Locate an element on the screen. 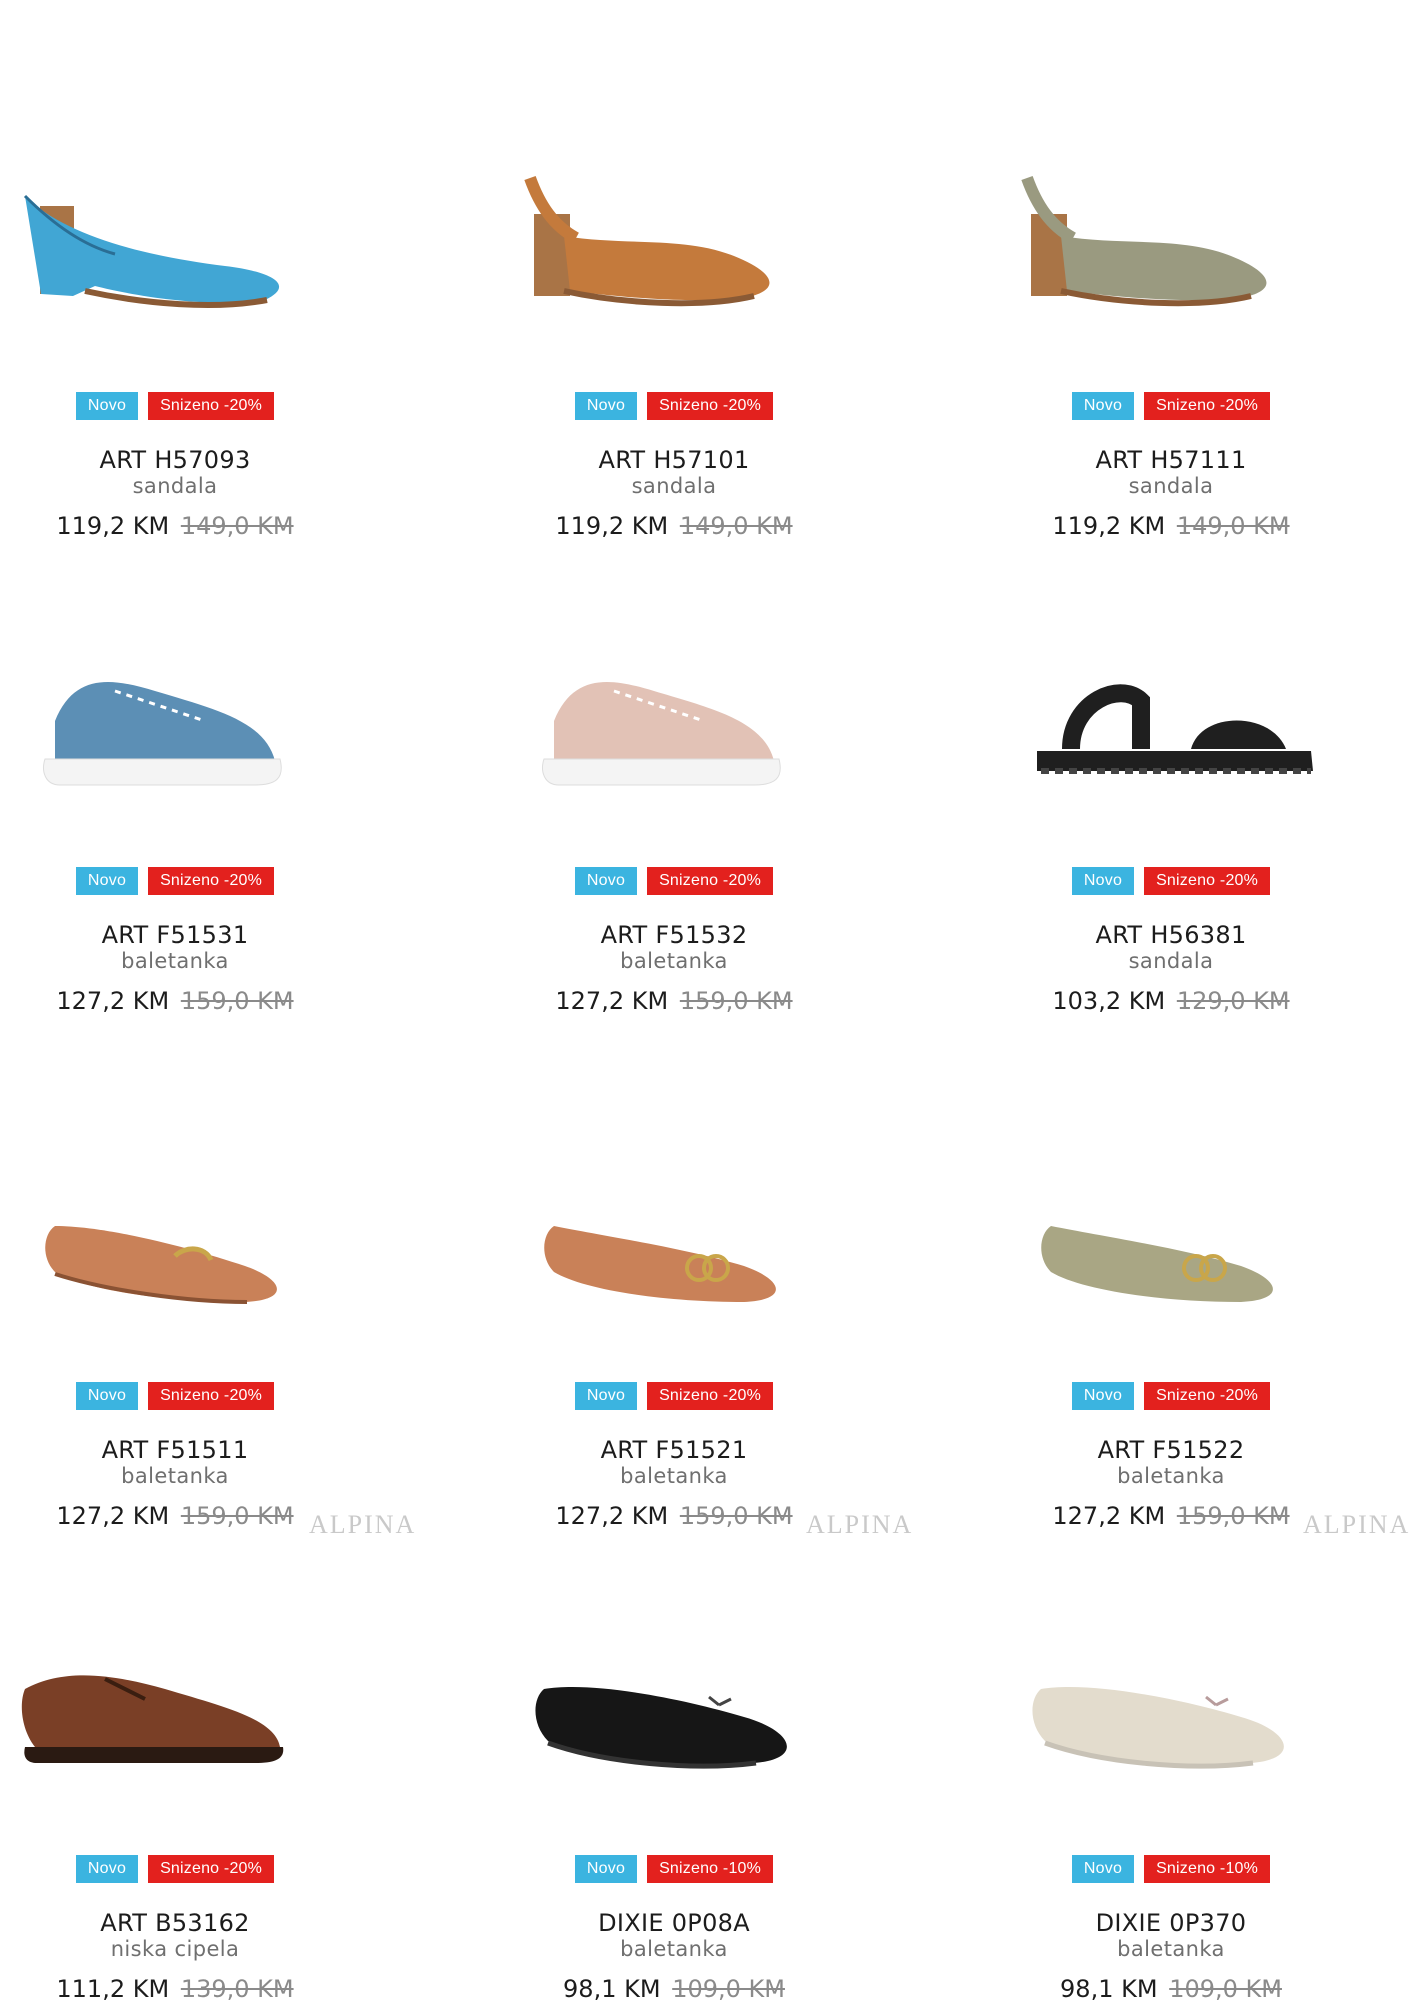 Image resolution: width=1414 pixels, height=2003 pixels. product-name: ART F51521 is located at coordinates (674, 1450).